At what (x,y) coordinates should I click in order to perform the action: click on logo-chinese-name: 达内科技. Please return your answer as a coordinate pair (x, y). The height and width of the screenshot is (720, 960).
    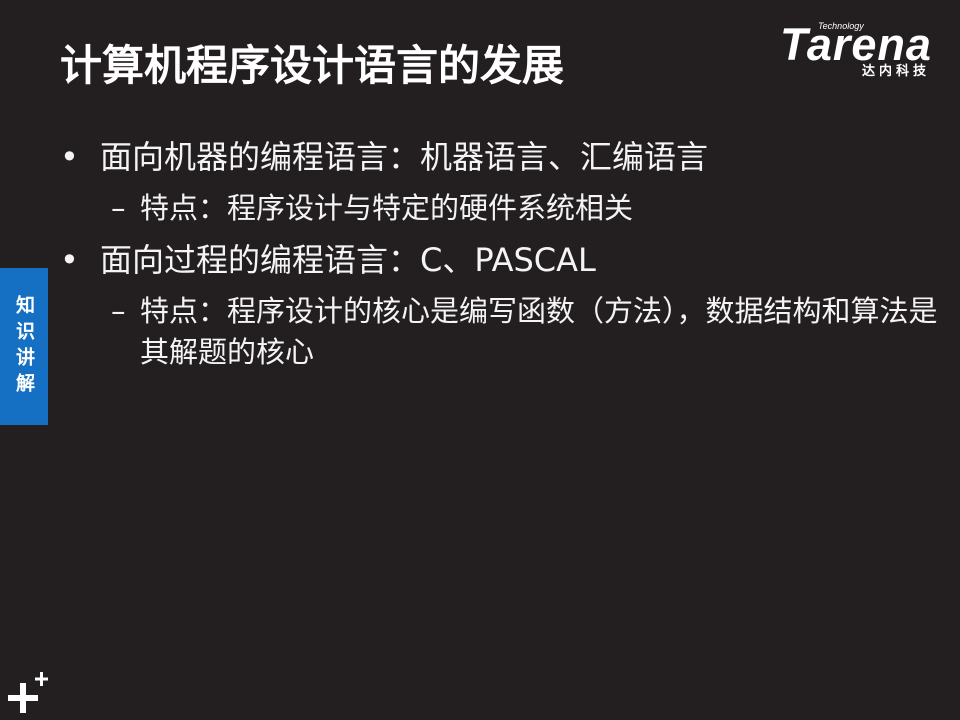
    Looking at the image, I should click on (896, 71).